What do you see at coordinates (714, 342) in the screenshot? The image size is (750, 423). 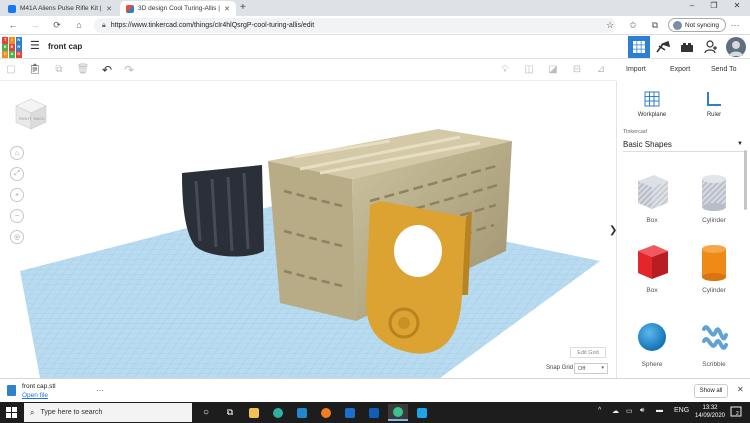 I see `shape-scribble: Scribble` at bounding box center [714, 342].